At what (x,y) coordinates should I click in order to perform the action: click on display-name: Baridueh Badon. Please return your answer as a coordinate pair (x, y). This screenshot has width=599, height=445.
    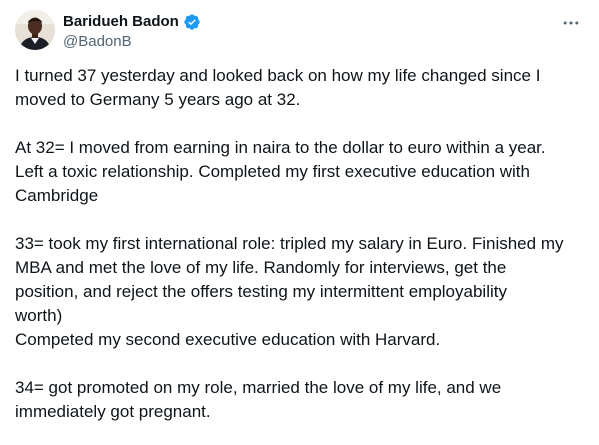
    Looking at the image, I should click on (121, 22).